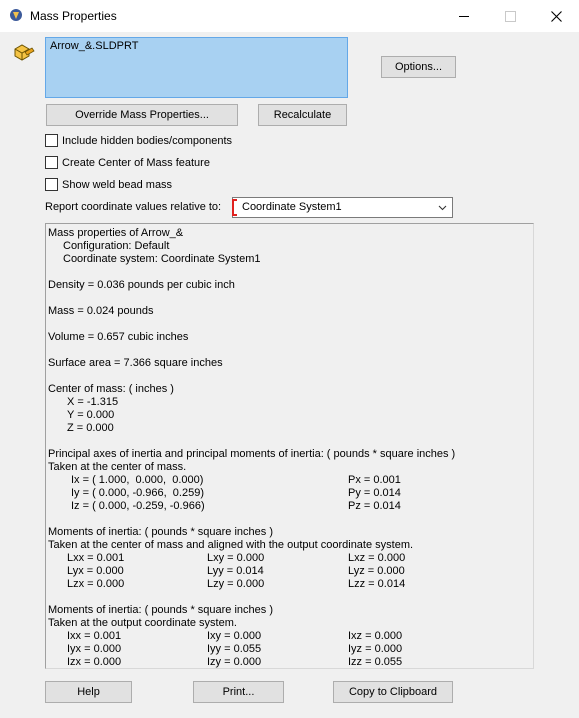 This screenshot has width=579, height=718. I want to click on results-density: Density = 0.036 pounds per cubic inch, so click(141, 285).